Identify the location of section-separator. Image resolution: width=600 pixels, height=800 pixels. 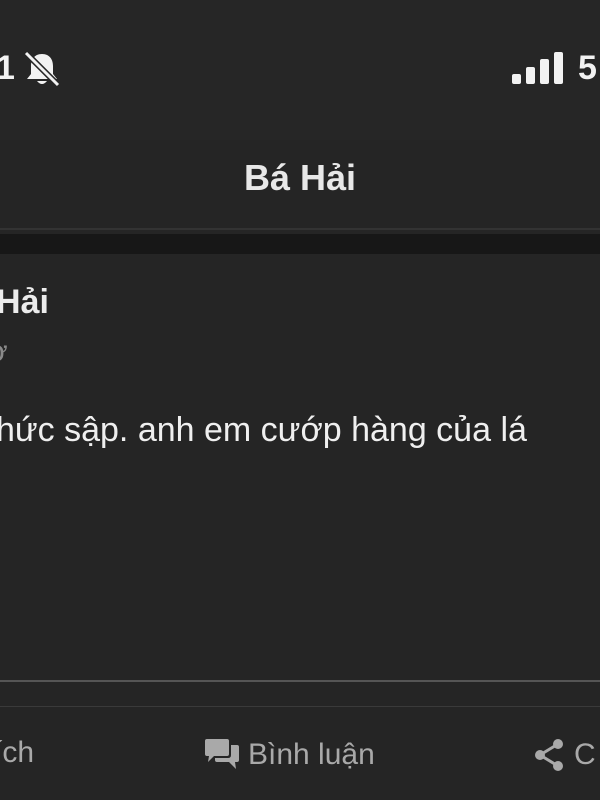
(300, 244).